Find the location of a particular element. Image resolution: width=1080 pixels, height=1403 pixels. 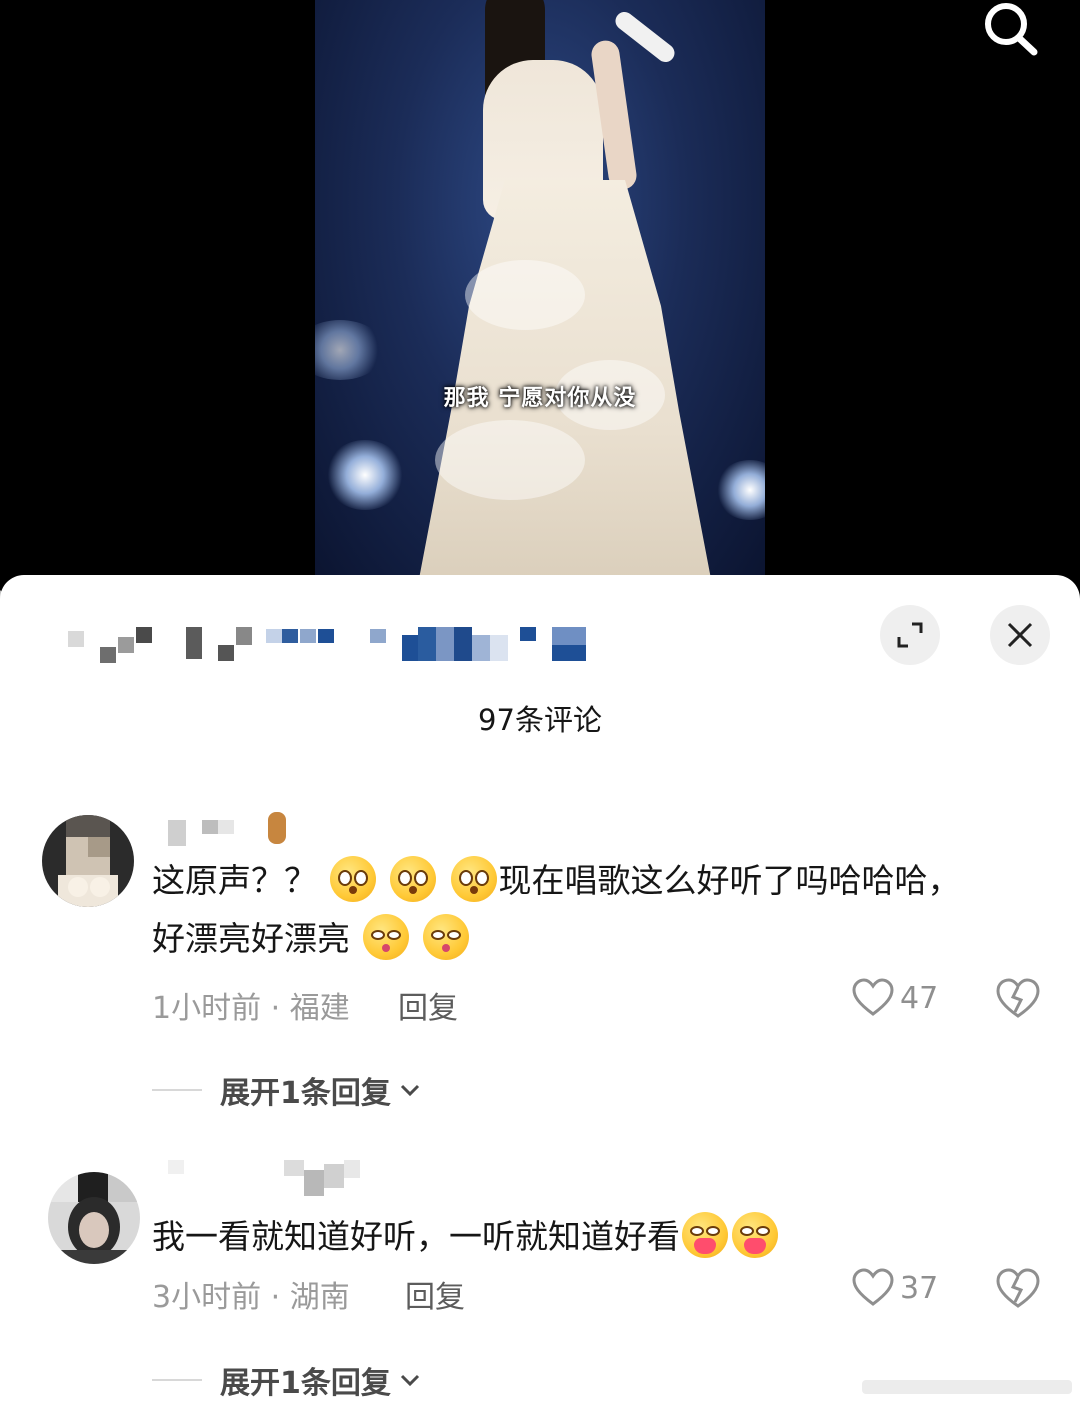

like-count: 47 is located at coordinates (919, 998).